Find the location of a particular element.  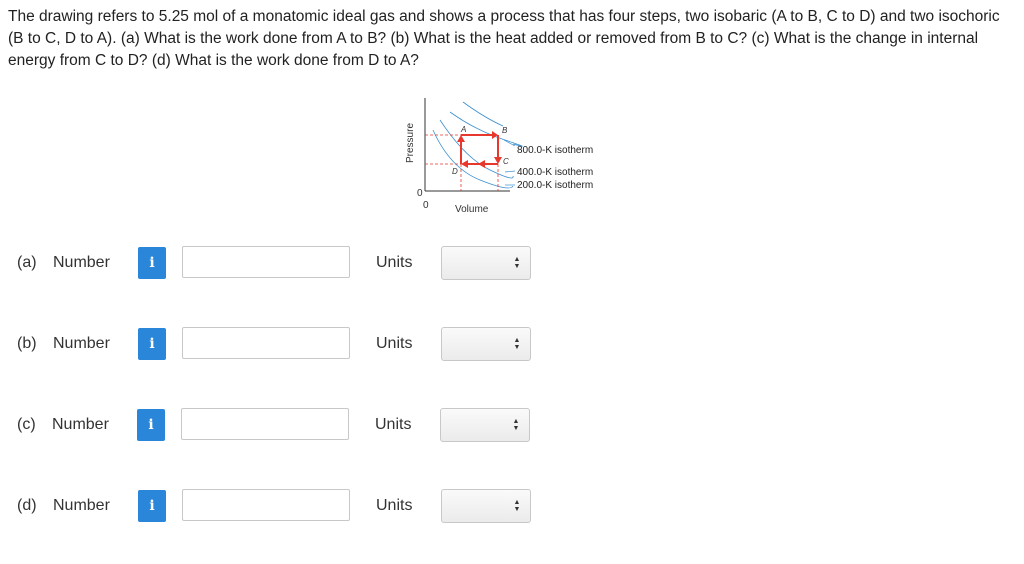

point-a-label: A is located at coordinates (463, 129).